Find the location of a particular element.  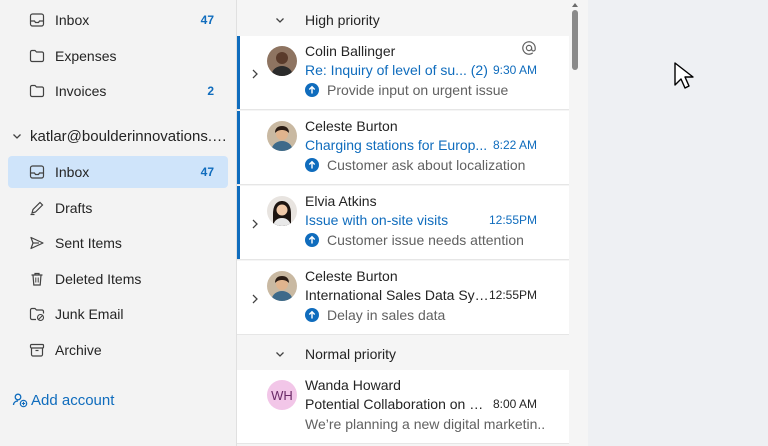

message-preview: Customer ask about localization is located at coordinates (425, 165).